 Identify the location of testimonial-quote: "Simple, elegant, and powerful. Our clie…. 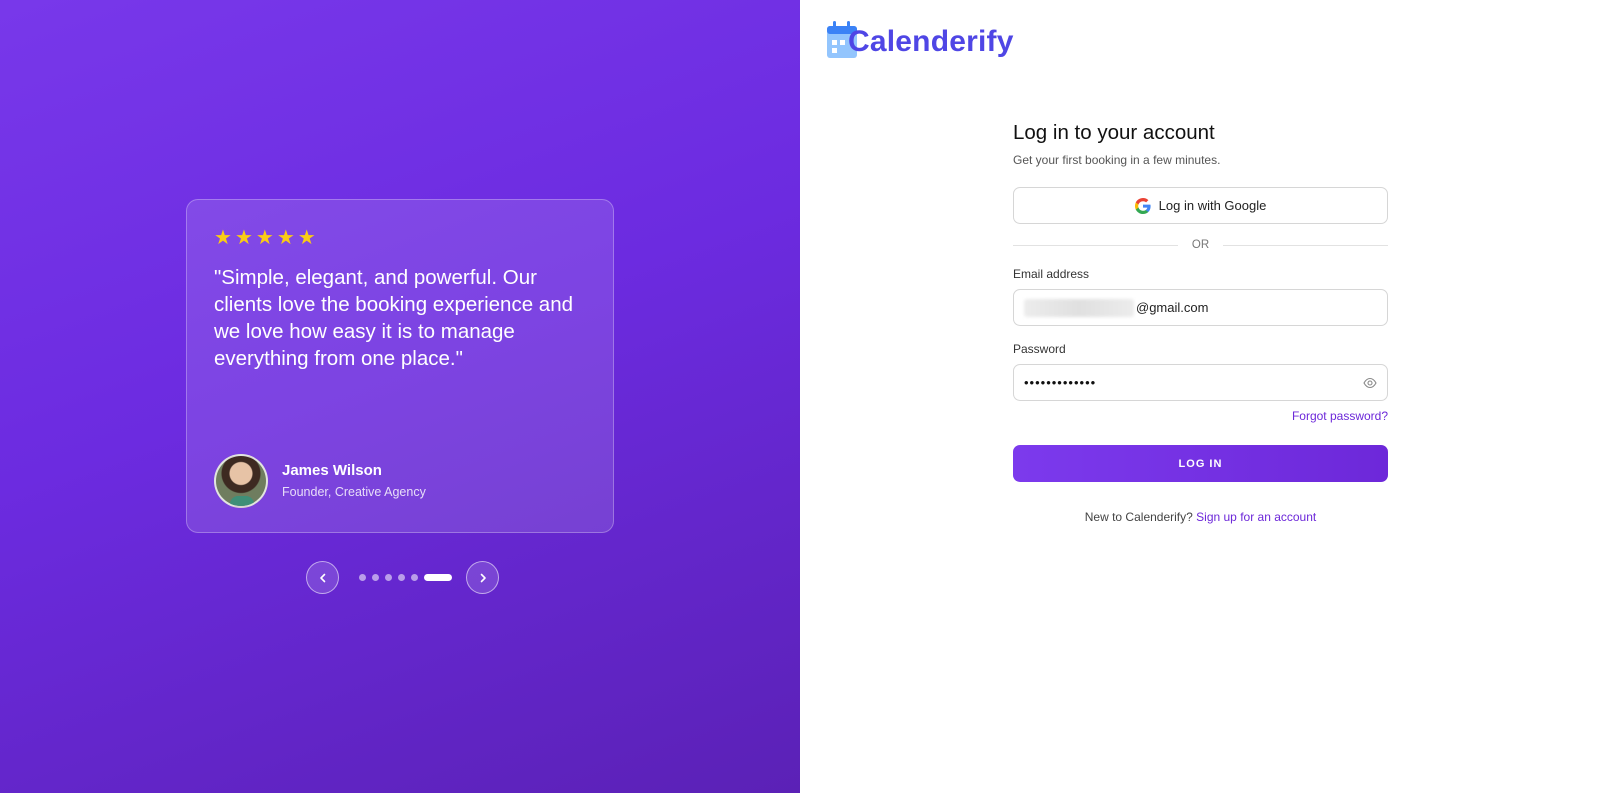
(393, 318).